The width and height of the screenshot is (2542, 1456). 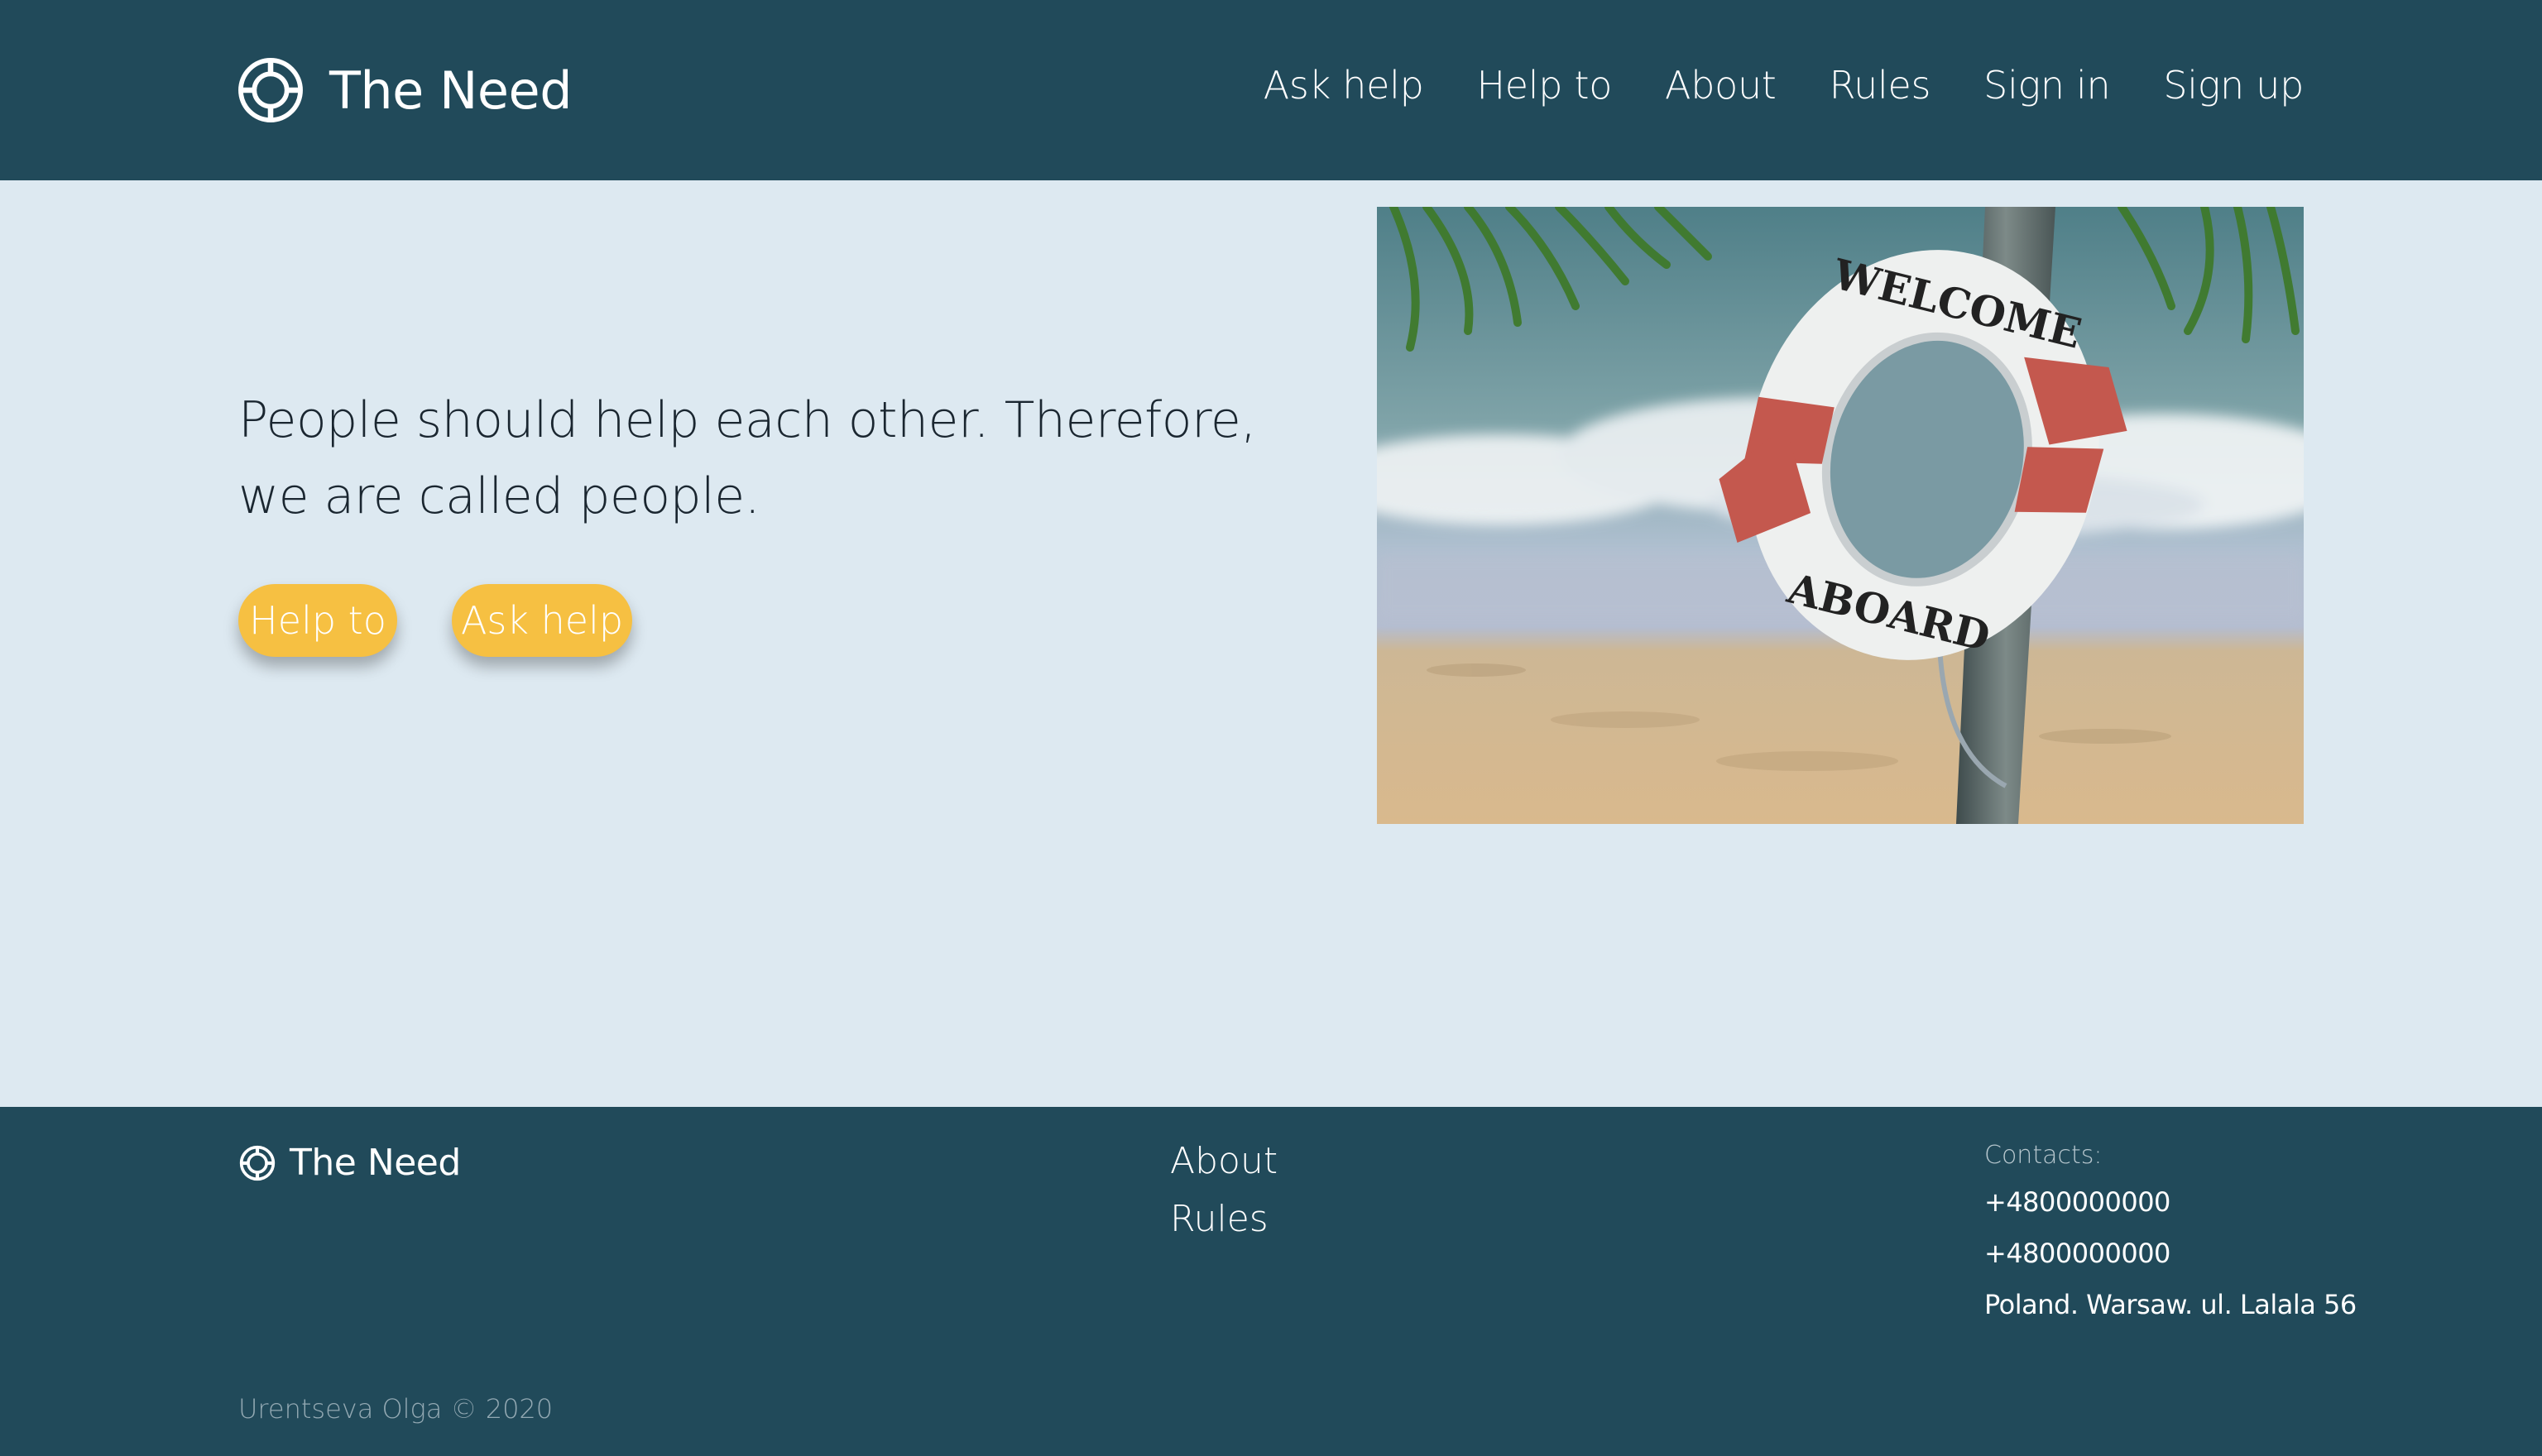 I want to click on footer-link-rules: Rules, so click(x=1224, y=1219).